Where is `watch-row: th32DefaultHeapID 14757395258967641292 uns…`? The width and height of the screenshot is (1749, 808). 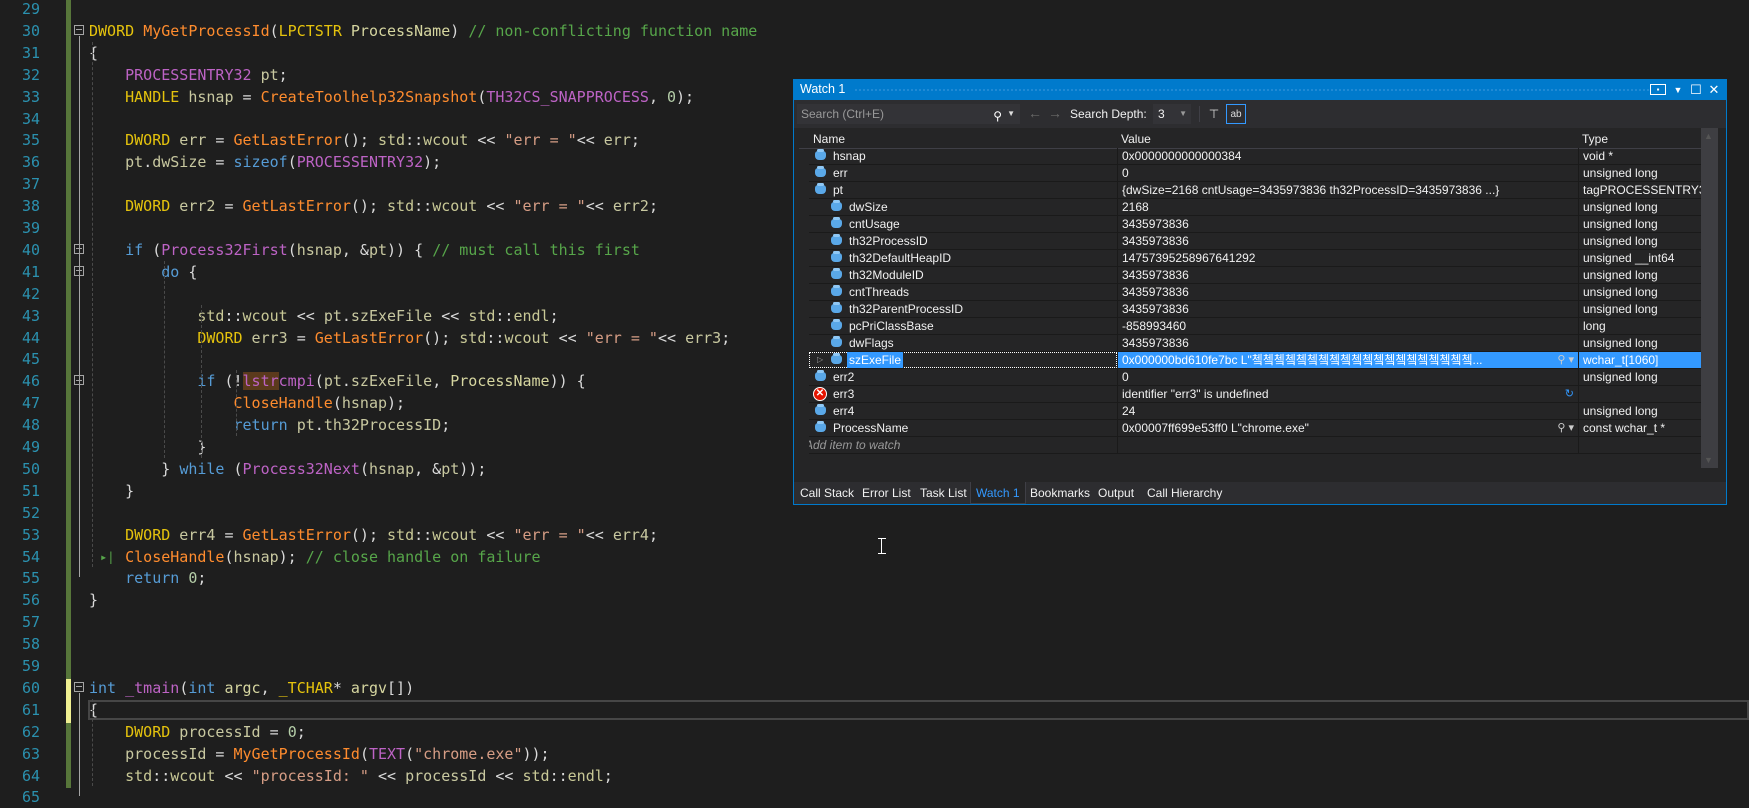
watch-row: th32DefaultHeapID 14757395258967641292 uns… is located at coordinates (1255, 258).